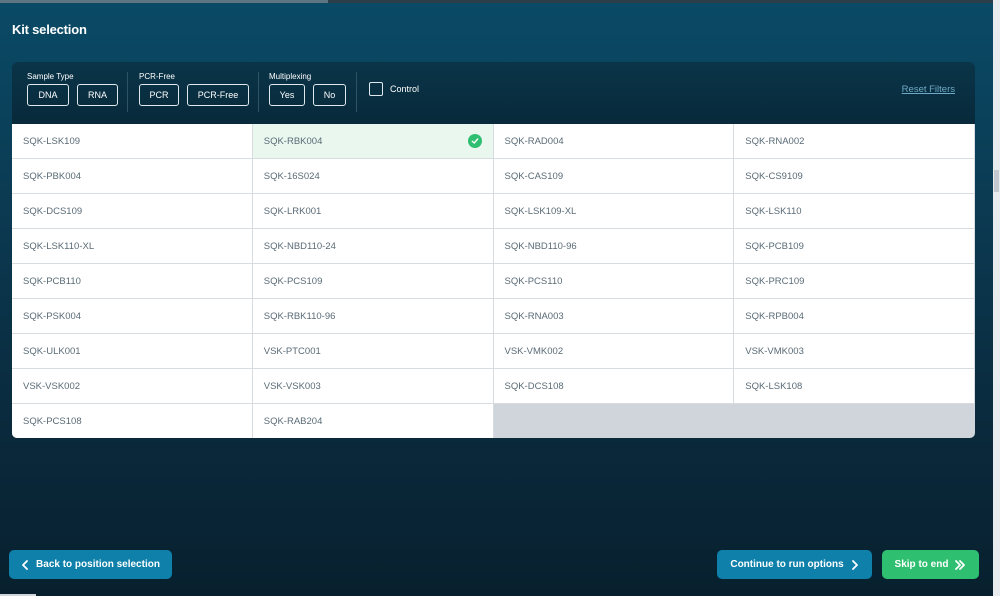 Image resolution: width=1000 pixels, height=596 pixels. I want to click on filter-group-multiplexing: Multiplexing Yes No, so click(307, 89).